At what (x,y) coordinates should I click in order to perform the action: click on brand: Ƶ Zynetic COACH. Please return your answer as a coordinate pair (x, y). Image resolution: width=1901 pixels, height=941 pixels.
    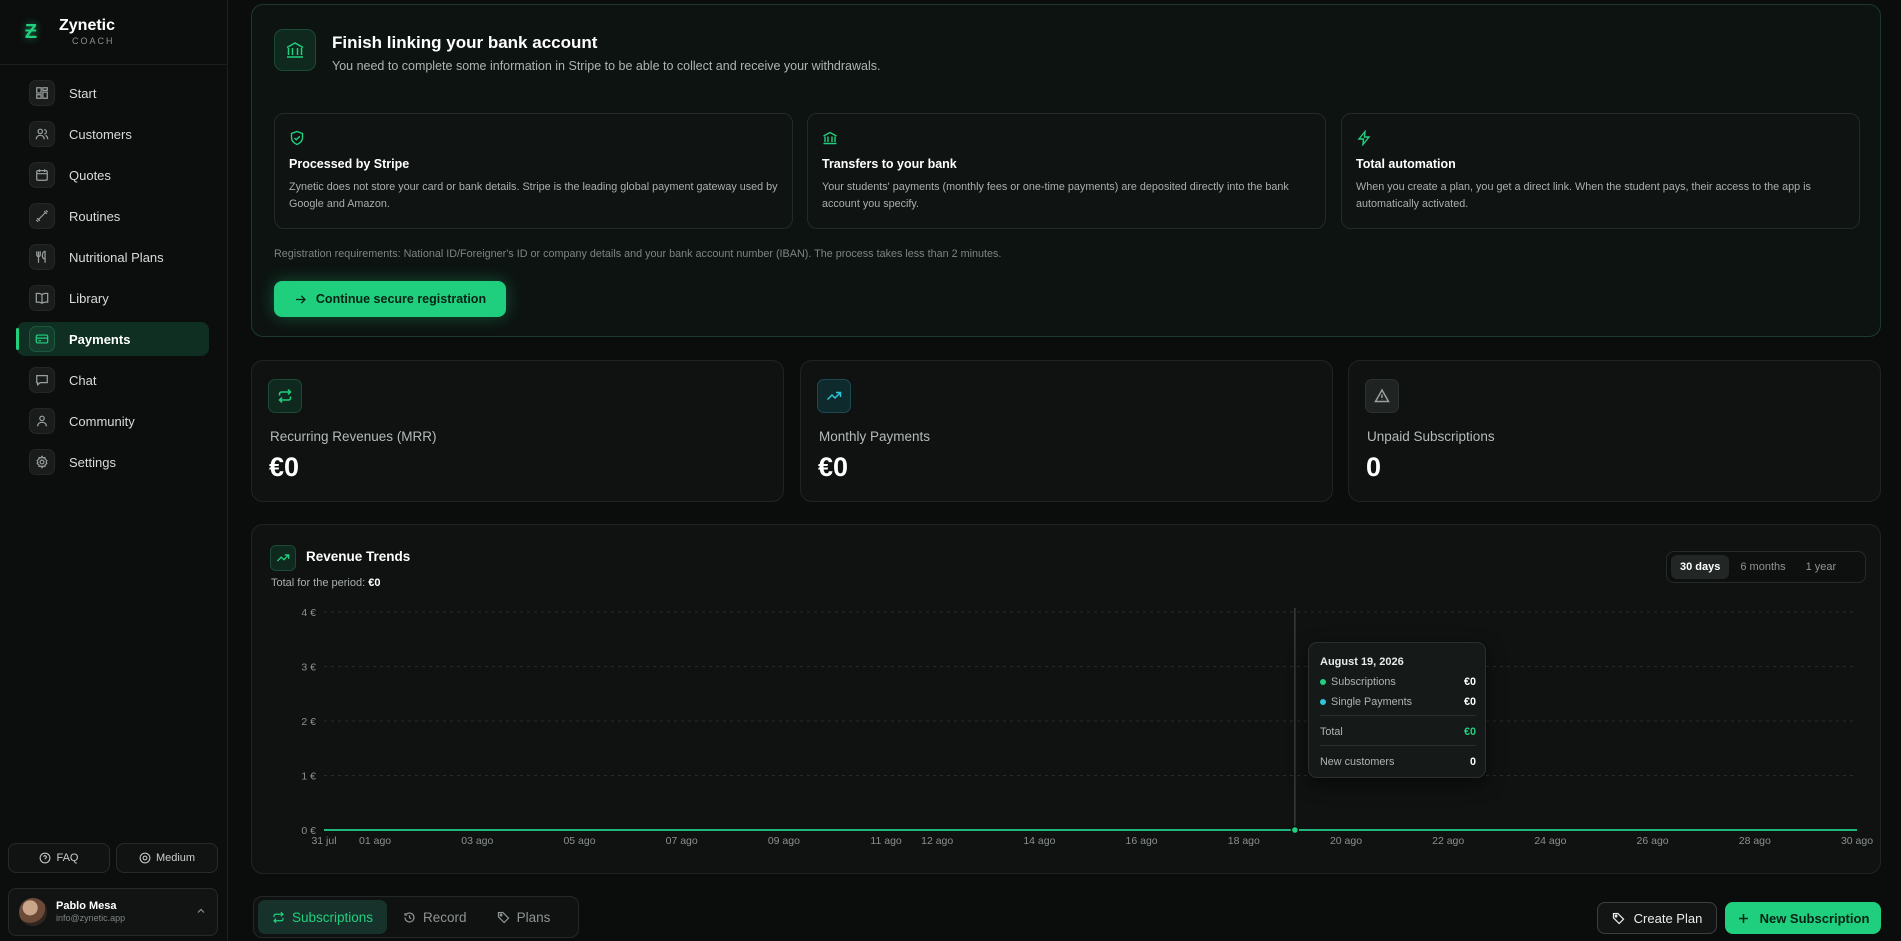
    Looking at the image, I should click on (66, 32).